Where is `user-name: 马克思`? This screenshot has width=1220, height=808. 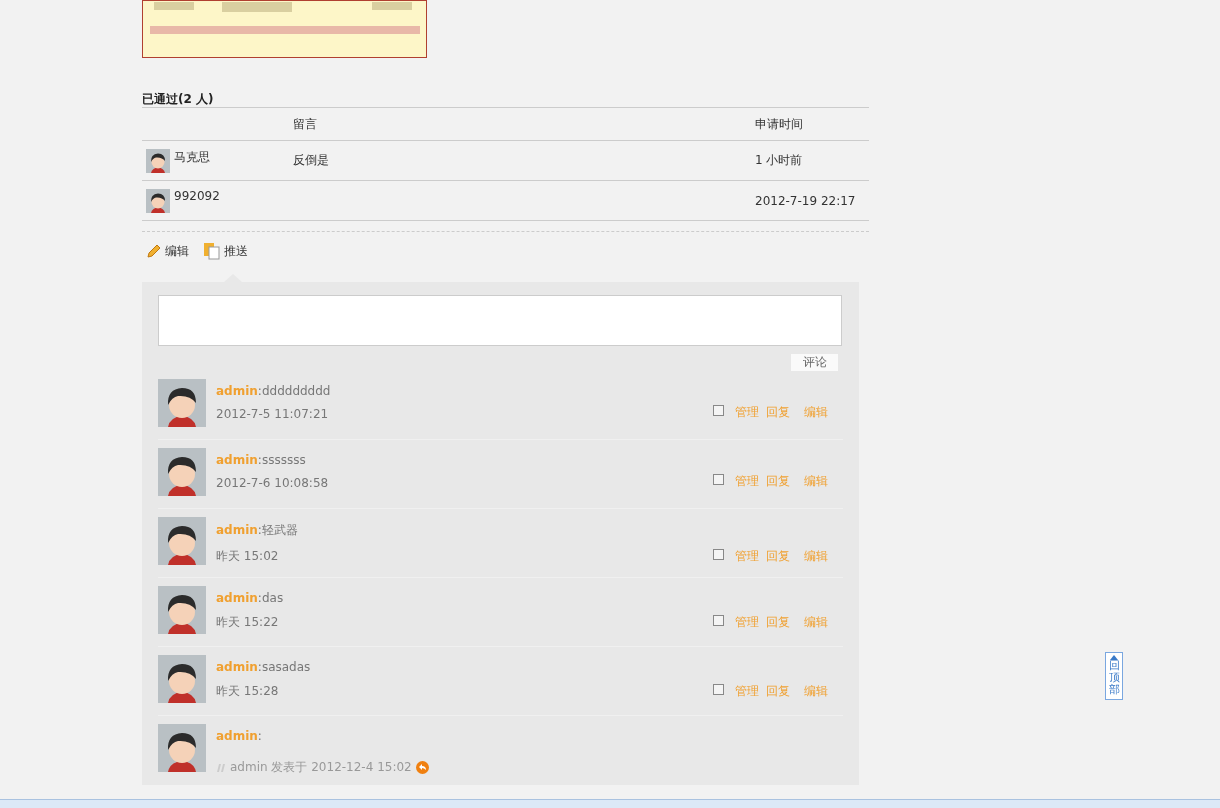 user-name: 马克思 is located at coordinates (192, 157).